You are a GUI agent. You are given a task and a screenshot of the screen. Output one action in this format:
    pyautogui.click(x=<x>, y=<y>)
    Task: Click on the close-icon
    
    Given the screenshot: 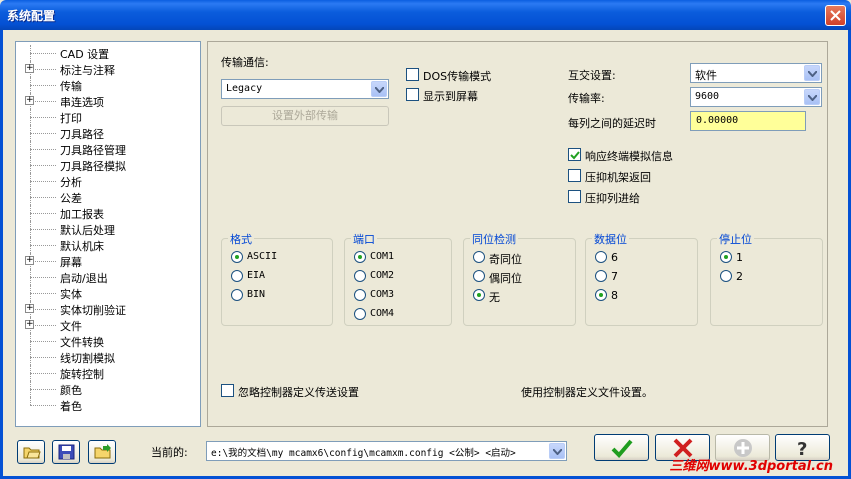 What is the action you would take?
    pyautogui.click(x=835, y=15)
    